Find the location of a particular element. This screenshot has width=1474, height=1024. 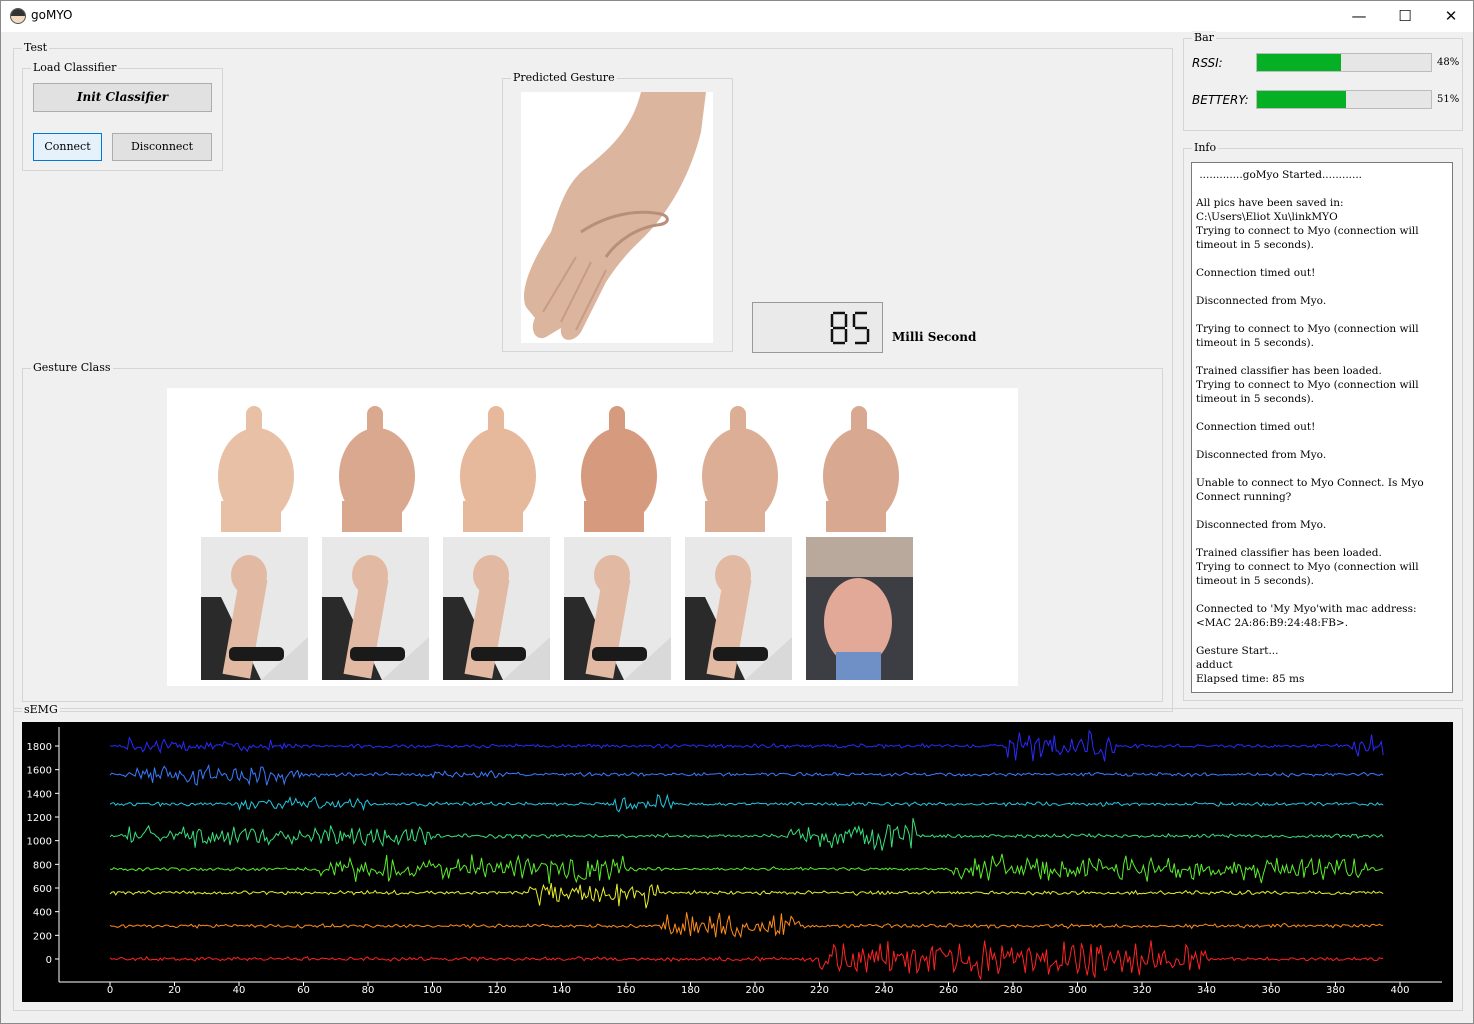

load-classifier-label: Load Classifier is located at coordinates (75, 68).